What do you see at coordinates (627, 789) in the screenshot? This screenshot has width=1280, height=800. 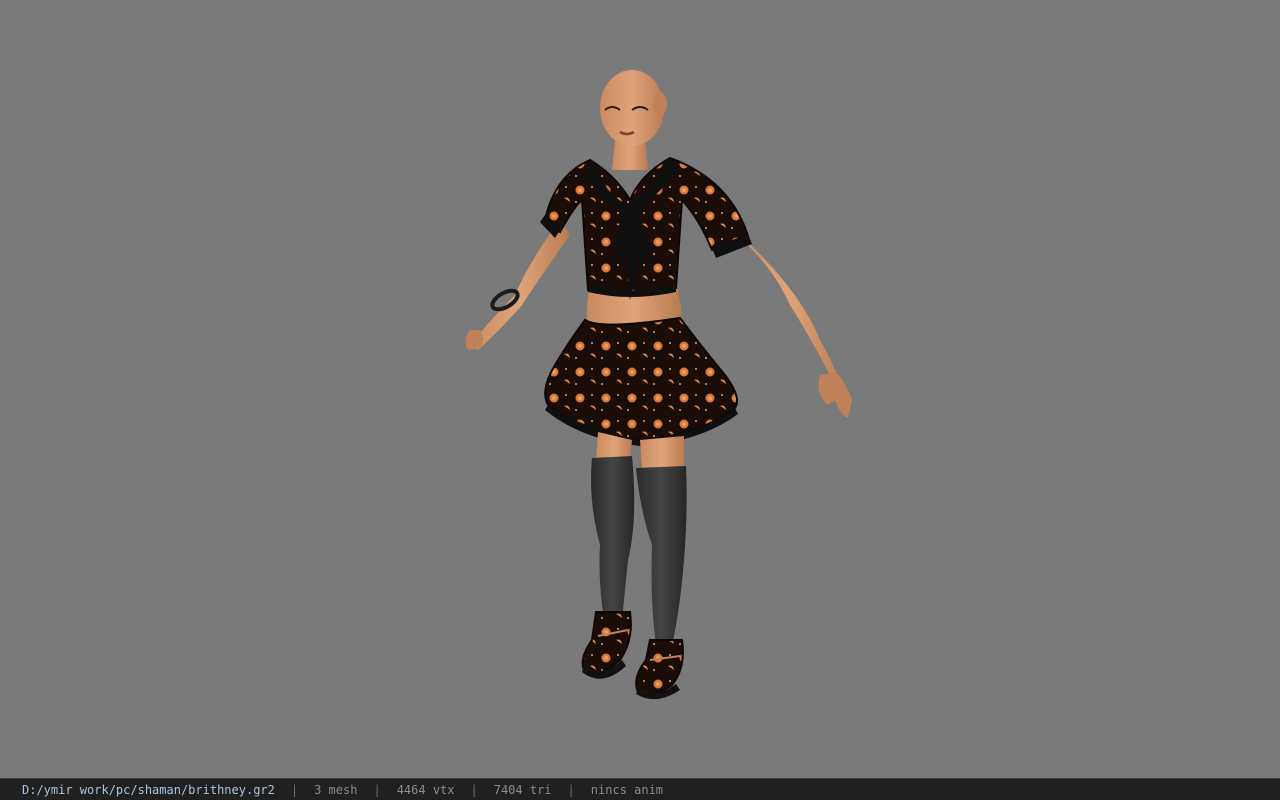 I see `anim-status: nincs anim` at bounding box center [627, 789].